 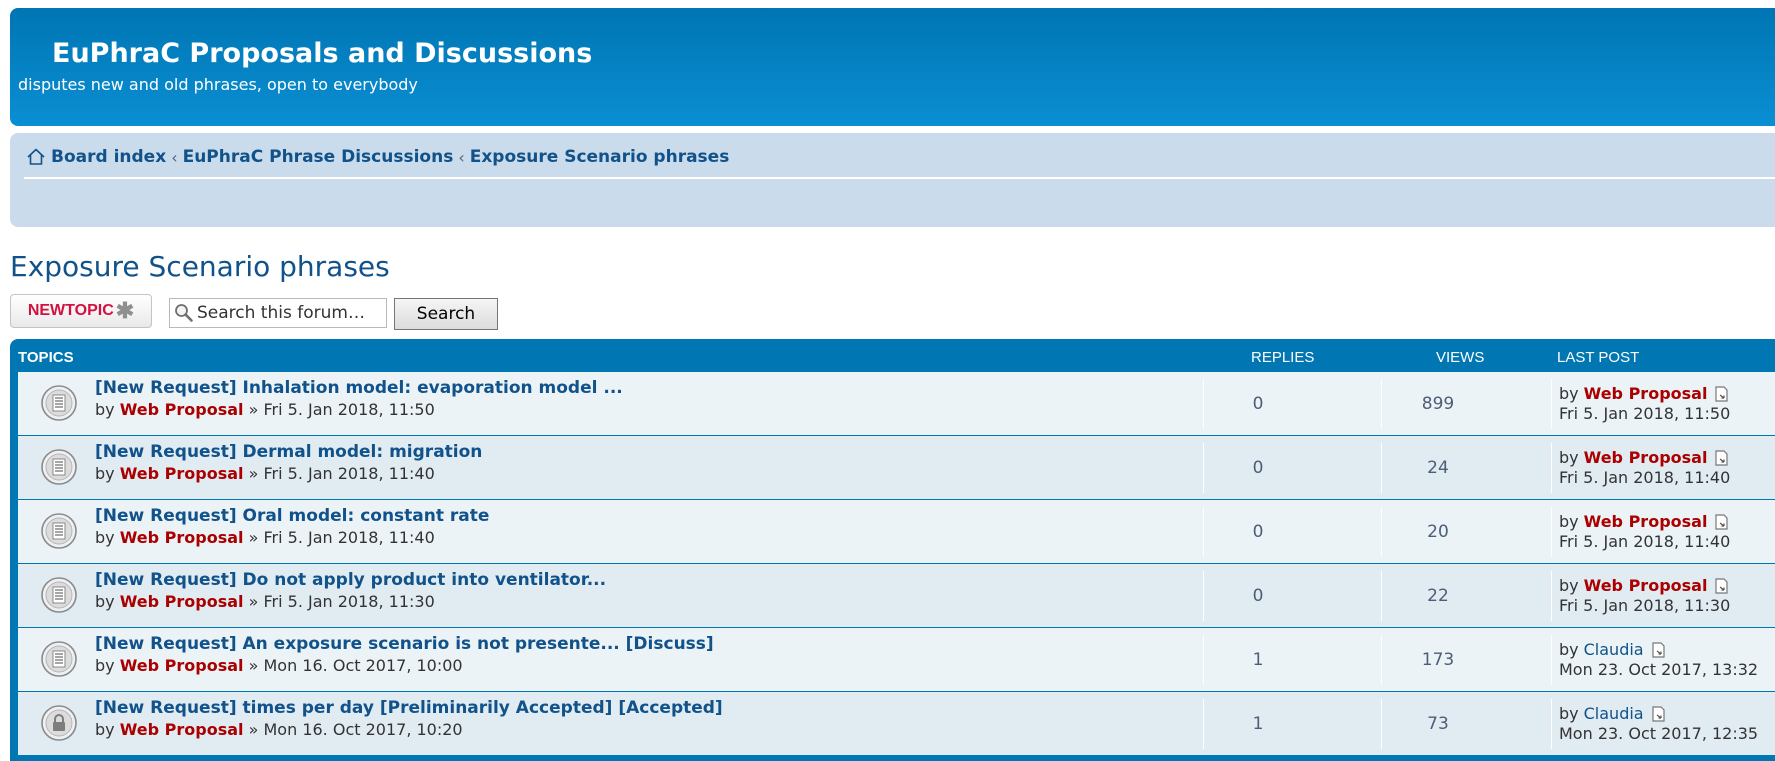 I want to click on magnifier-icon, so click(x=184, y=313).